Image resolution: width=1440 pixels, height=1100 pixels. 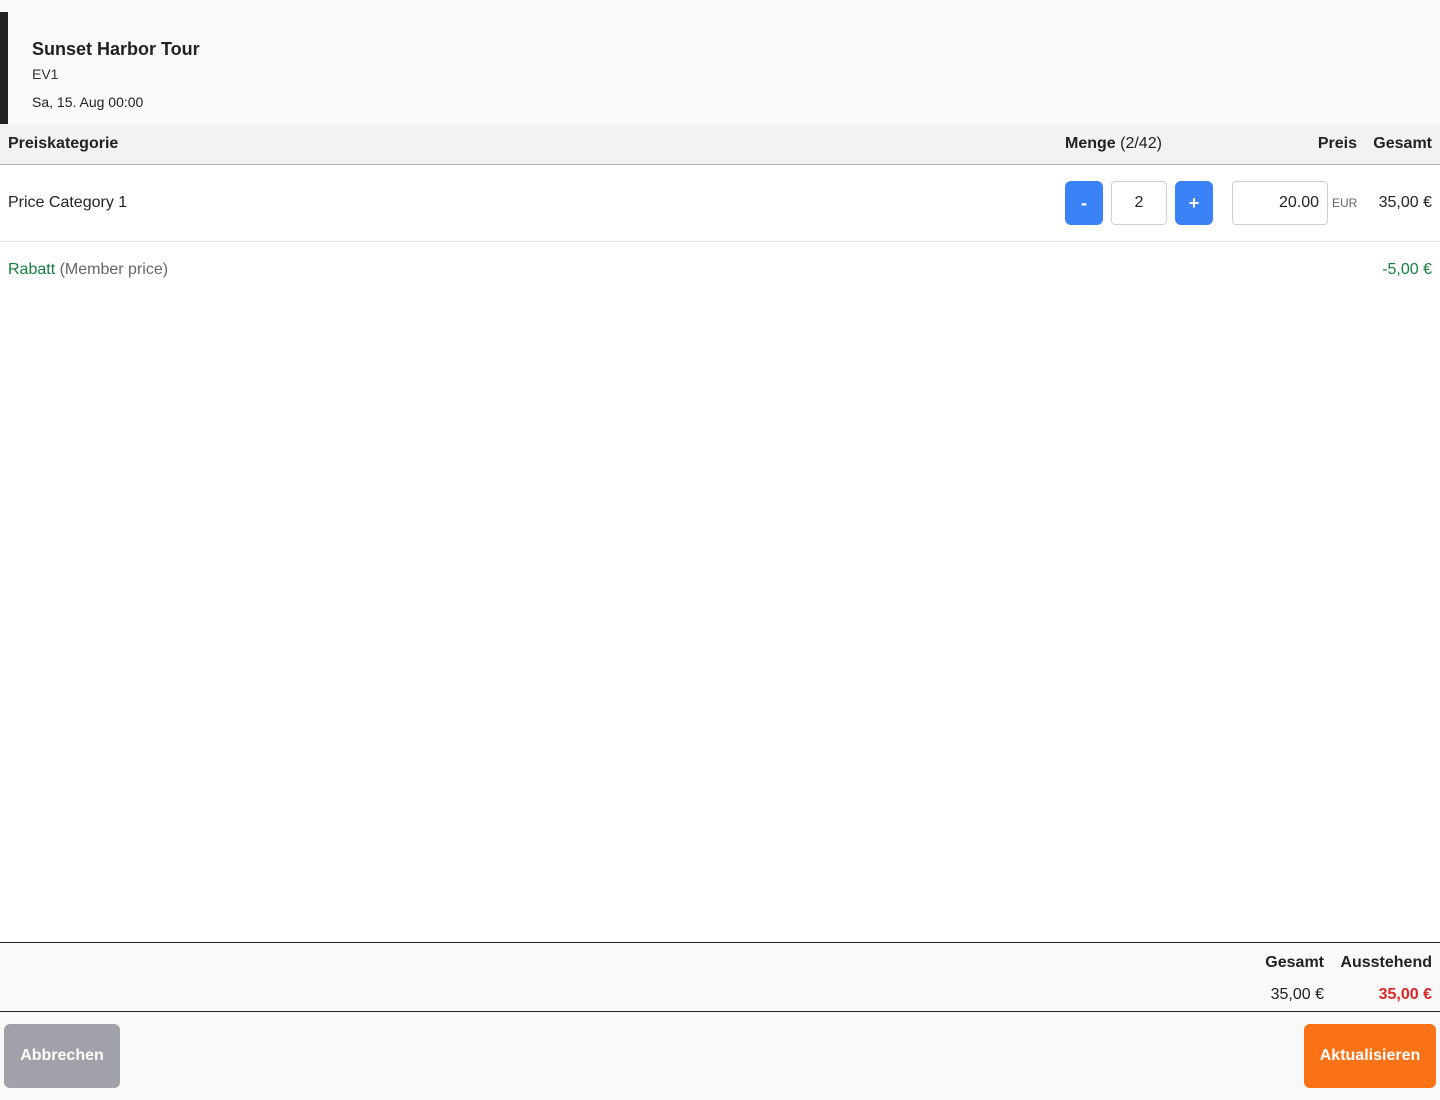 What do you see at coordinates (720, 62) in the screenshot?
I see `event-header: Sunset Harbor Tour EV1 Sa, 15. Aug 00:00` at bounding box center [720, 62].